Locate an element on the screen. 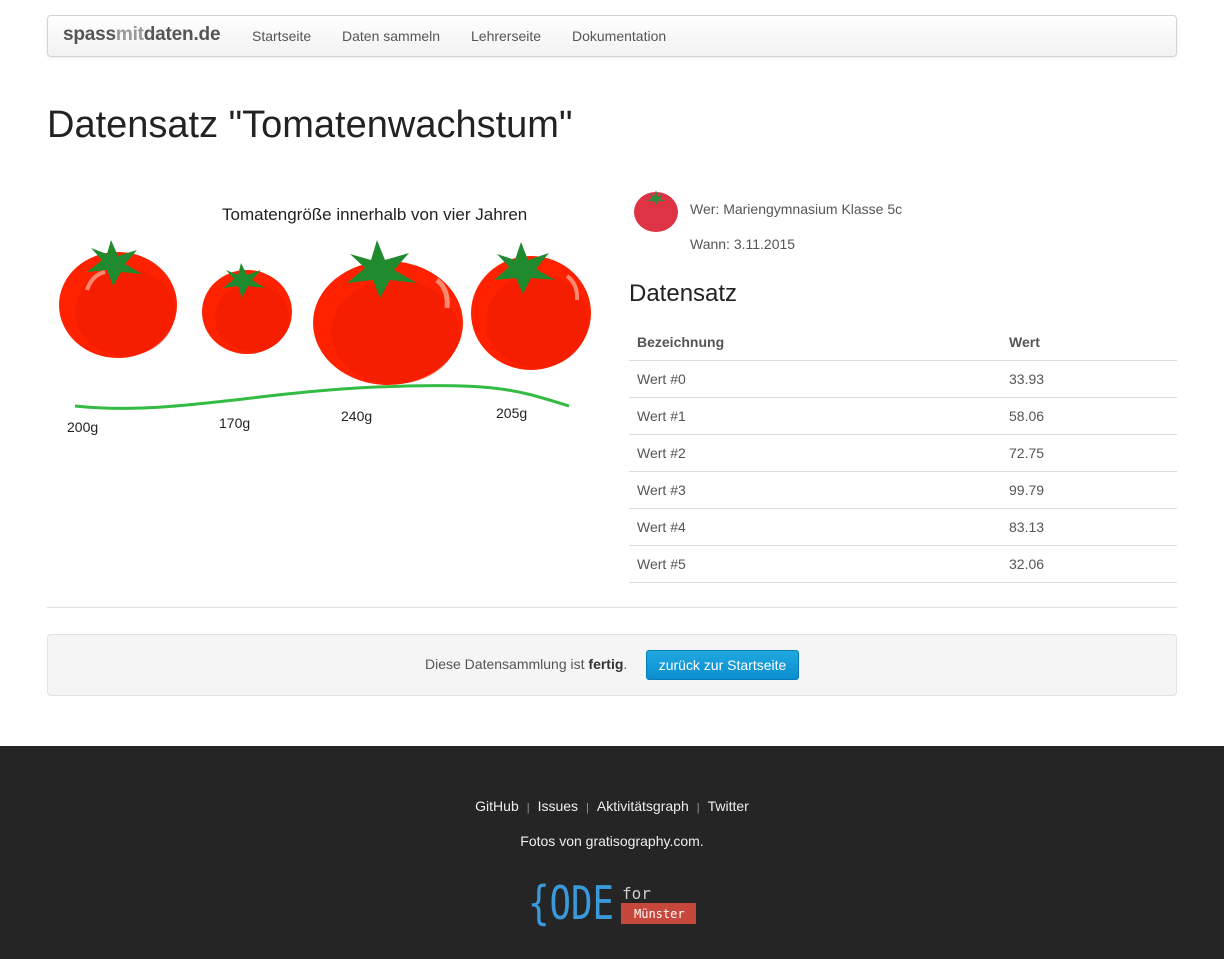  logo-code-text: {ODE is located at coordinates (571, 903).